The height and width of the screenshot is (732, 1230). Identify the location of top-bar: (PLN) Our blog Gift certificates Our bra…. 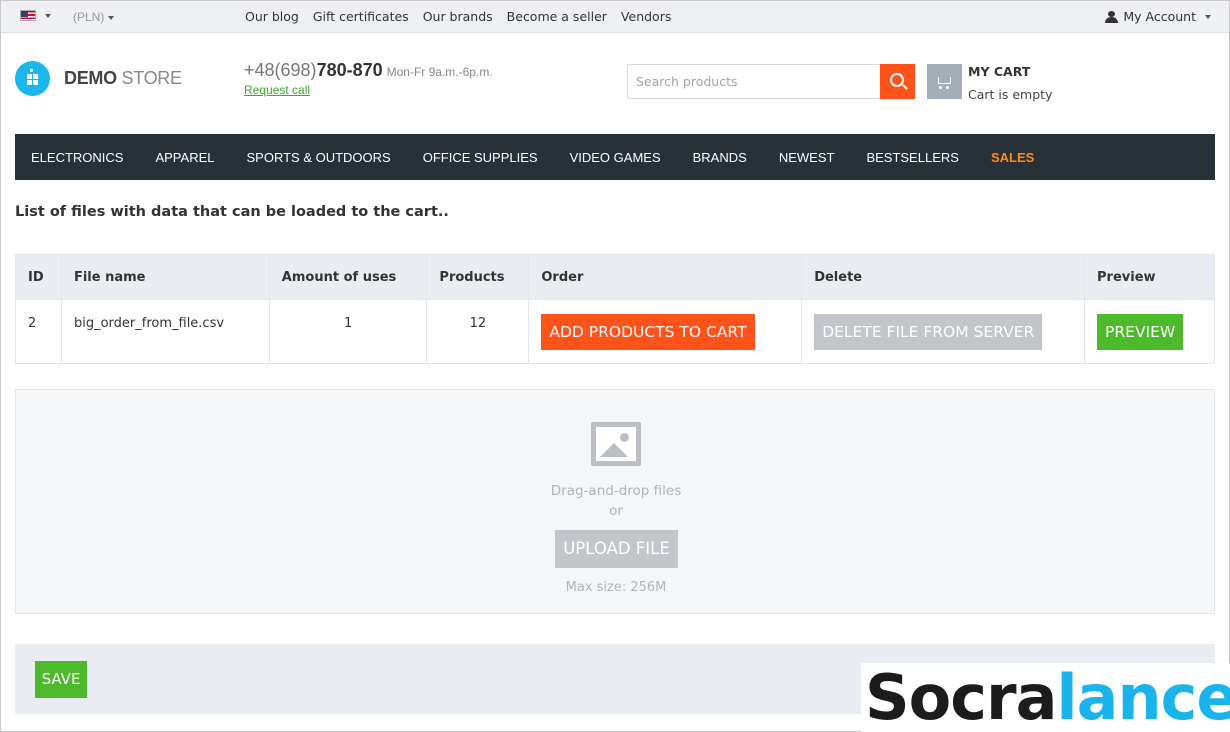
(615, 17).